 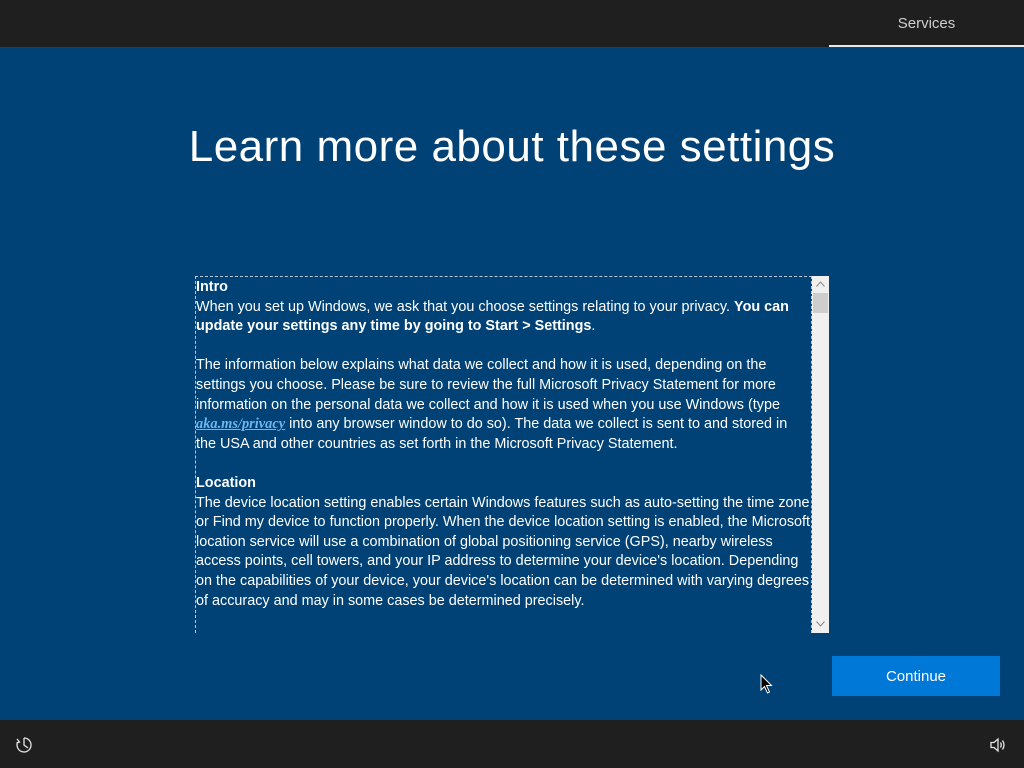 What do you see at coordinates (820, 303) in the screenshot?
I see `scroll-thumb` at bounding box center [820, 303].